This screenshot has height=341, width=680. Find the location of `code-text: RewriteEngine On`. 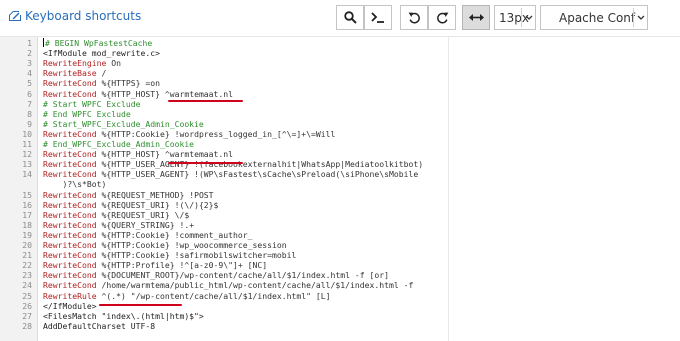

code-text: RewriteEngine On is located at coordinates (82, 63).